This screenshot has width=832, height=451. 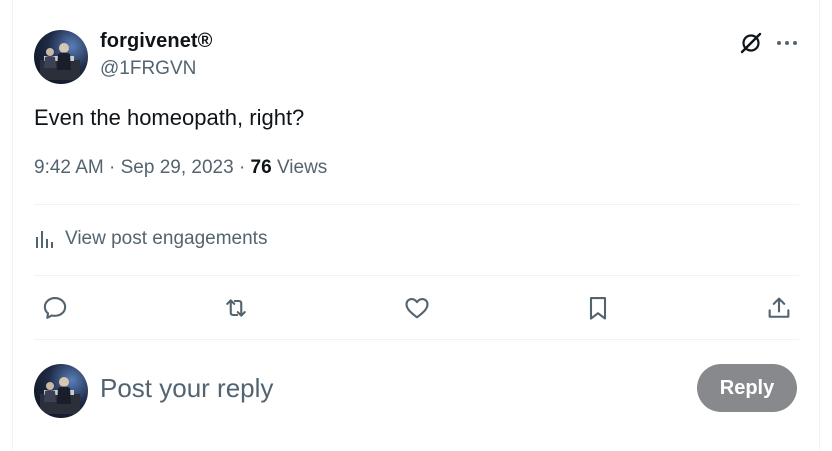 I want to click on author-handle: @1FRGVN, so click(x=148, y=69).